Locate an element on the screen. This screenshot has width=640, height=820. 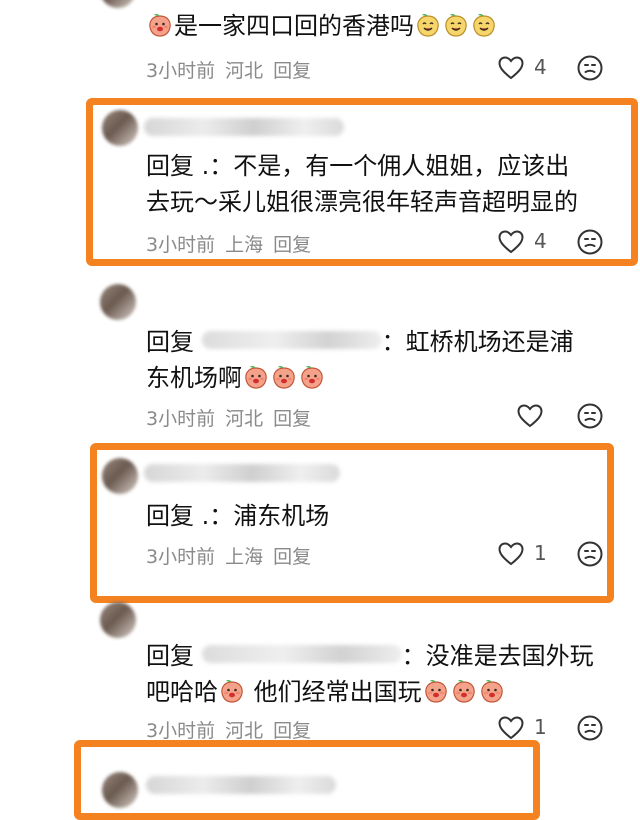
comment-text: 回复 .：不是，有一个佣人姐姐，应该出 is located at coordinates (358, 166).